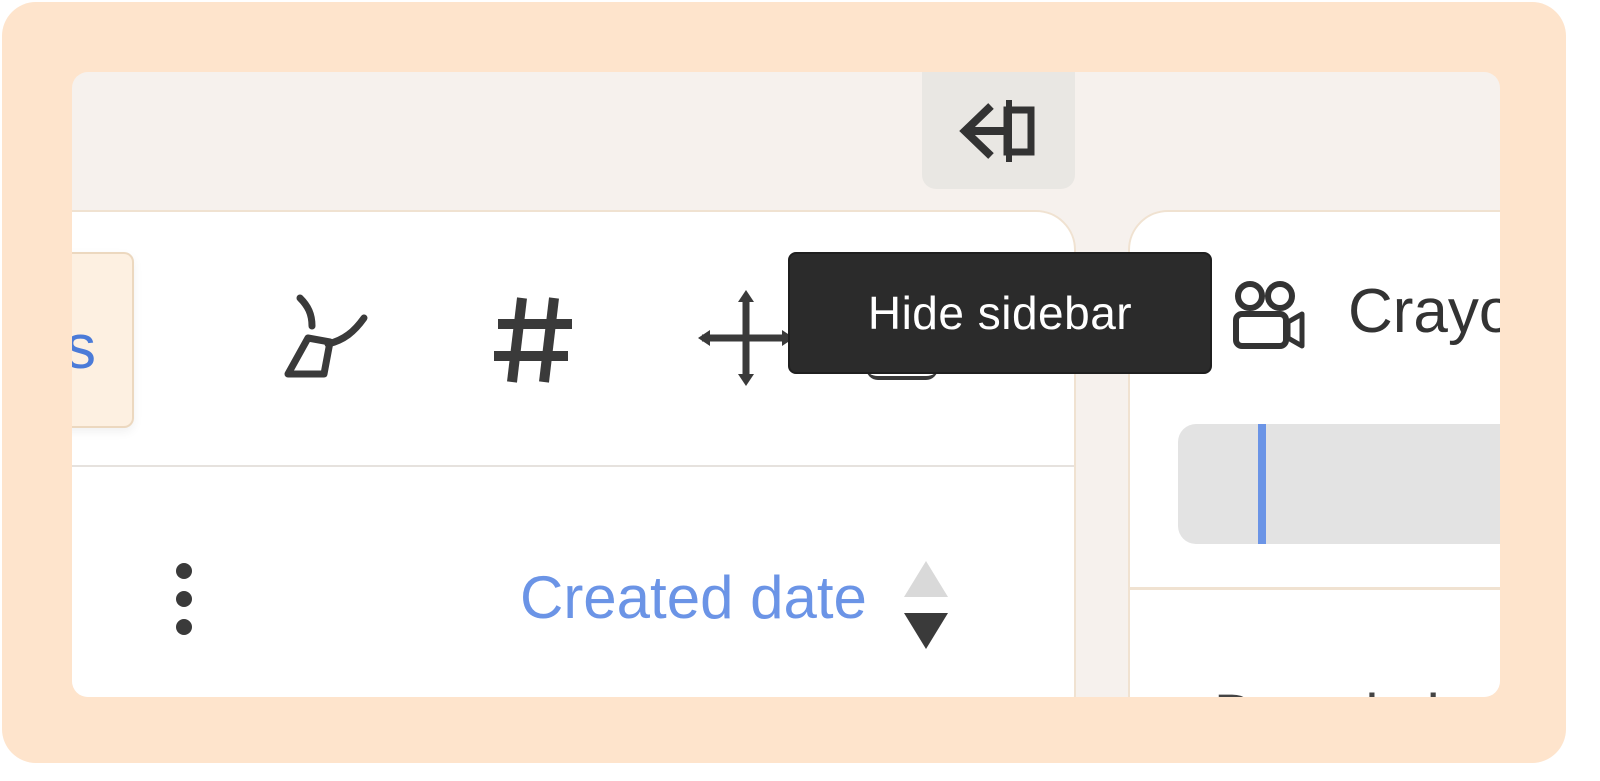 The image size is (1600, 781). Describe the element at coordinates (1357, 689) in the screenshot. I see `description-label: Description` at that location.